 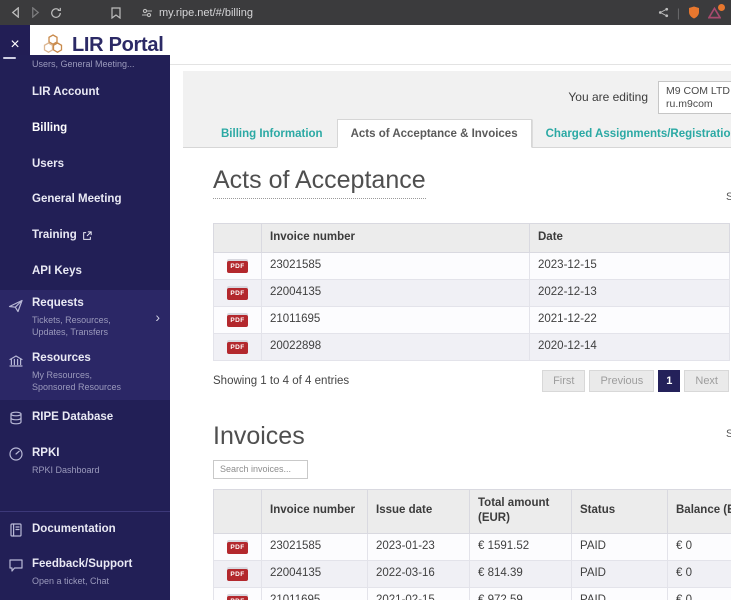 What do you see at coordinates (721, 7) in the screenshot?
I see `notification-dot` at bounding box center [721, 7].